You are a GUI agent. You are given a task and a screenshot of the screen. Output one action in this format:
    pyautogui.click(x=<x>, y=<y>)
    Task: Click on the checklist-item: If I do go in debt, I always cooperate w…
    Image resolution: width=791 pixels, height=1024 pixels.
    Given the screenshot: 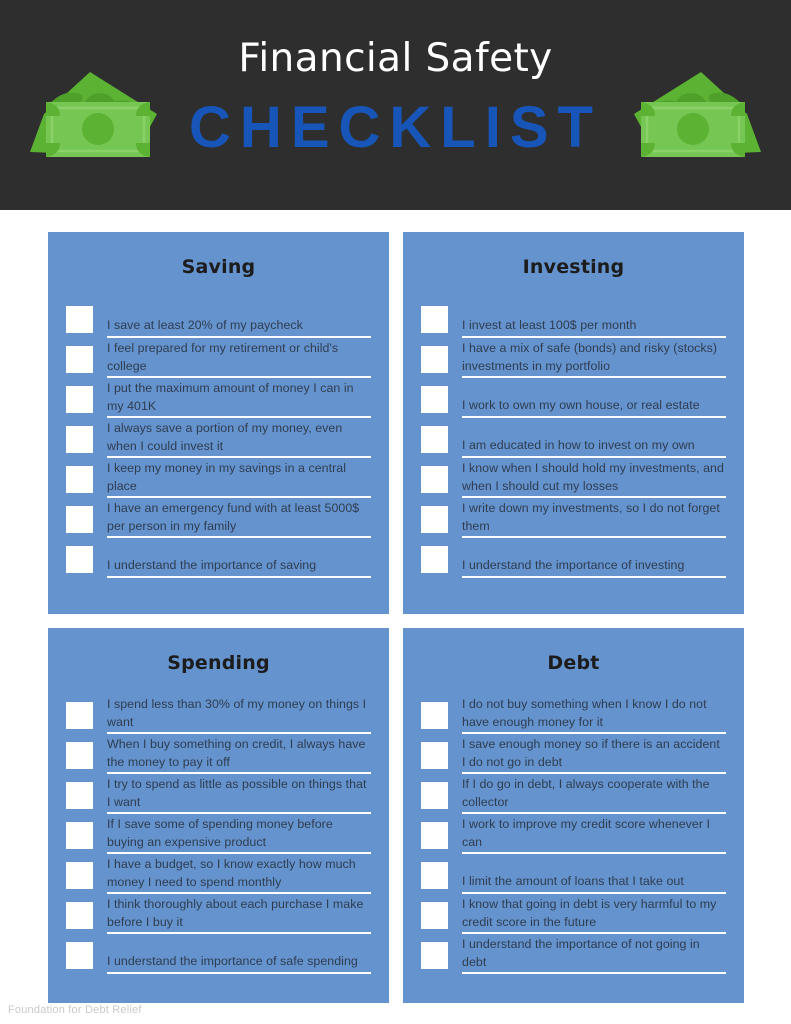 What is the action you would take?
    pyautogui.click(x=573, y=794)
    